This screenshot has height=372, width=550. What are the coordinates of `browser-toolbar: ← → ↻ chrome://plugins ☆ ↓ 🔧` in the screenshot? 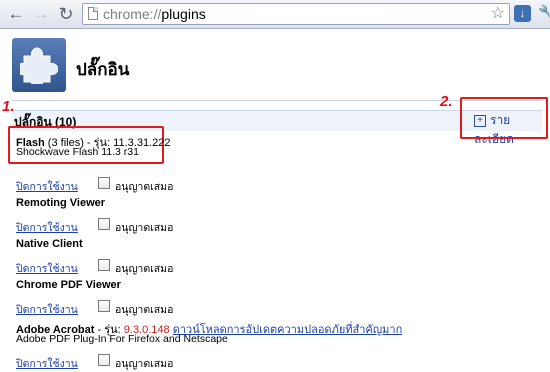 It's located at (275, 14).